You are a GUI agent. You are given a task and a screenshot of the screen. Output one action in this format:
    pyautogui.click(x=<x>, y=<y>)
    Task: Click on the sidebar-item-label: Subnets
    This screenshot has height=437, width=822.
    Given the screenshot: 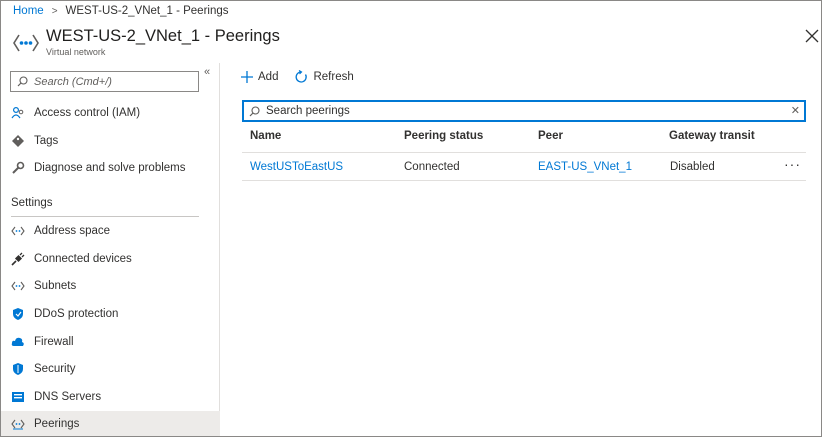 What is the action you would take?
    pyautogui.click(x=55, y=286)
    